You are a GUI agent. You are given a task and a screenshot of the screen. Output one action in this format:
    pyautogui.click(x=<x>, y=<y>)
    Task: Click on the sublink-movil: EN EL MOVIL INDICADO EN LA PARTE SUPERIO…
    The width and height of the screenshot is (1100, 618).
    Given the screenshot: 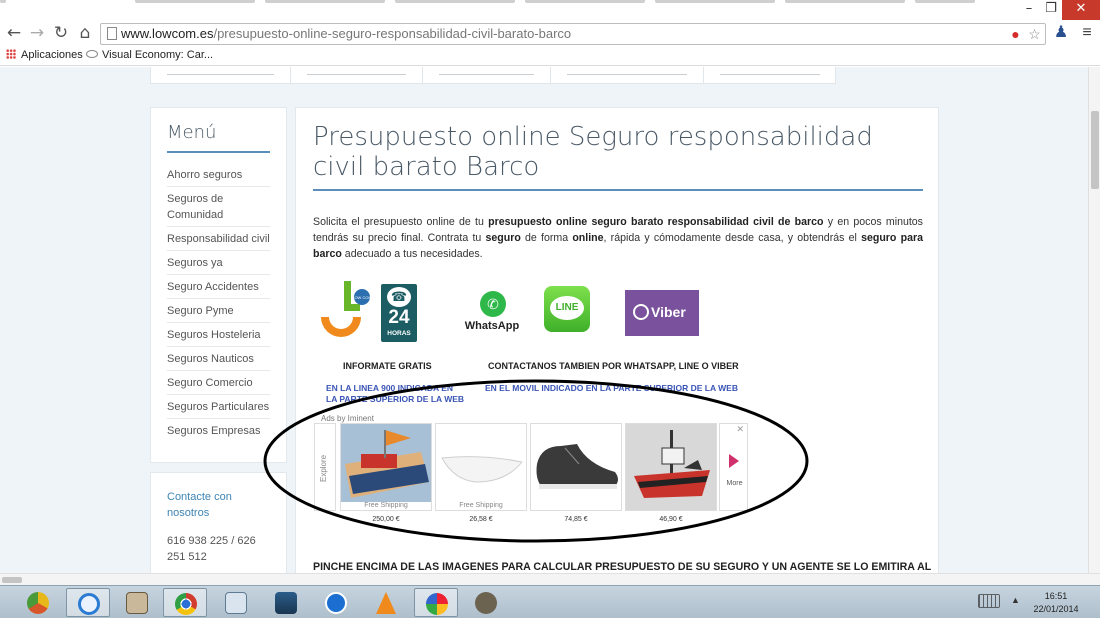 What is the action you would take?
    pyautogui.click(x=611, y=388)
    